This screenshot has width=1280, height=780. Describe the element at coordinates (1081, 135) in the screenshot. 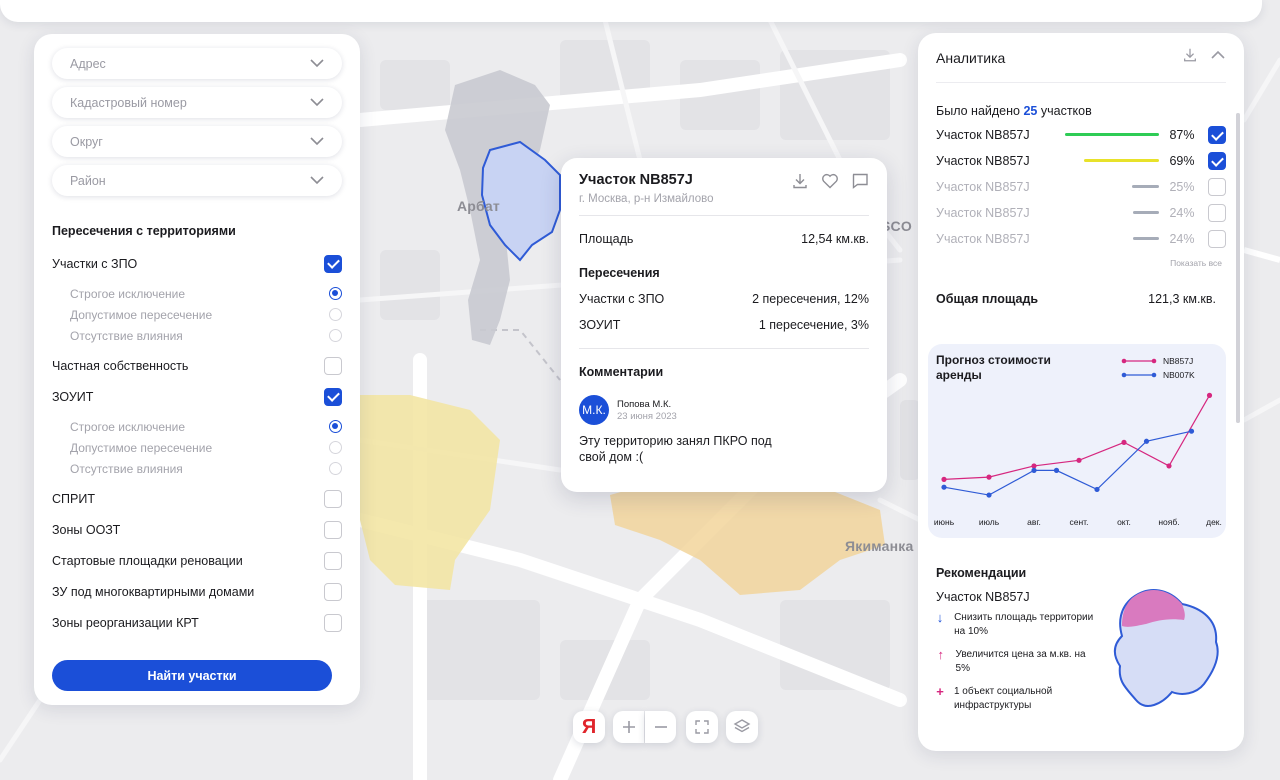

I see `plot-row: Участок NB857J 87%` at that location.